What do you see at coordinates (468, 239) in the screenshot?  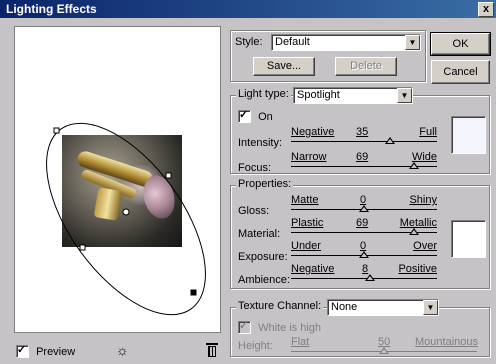 I see `ambience-color-swatch` at bounding box center [468, 239].